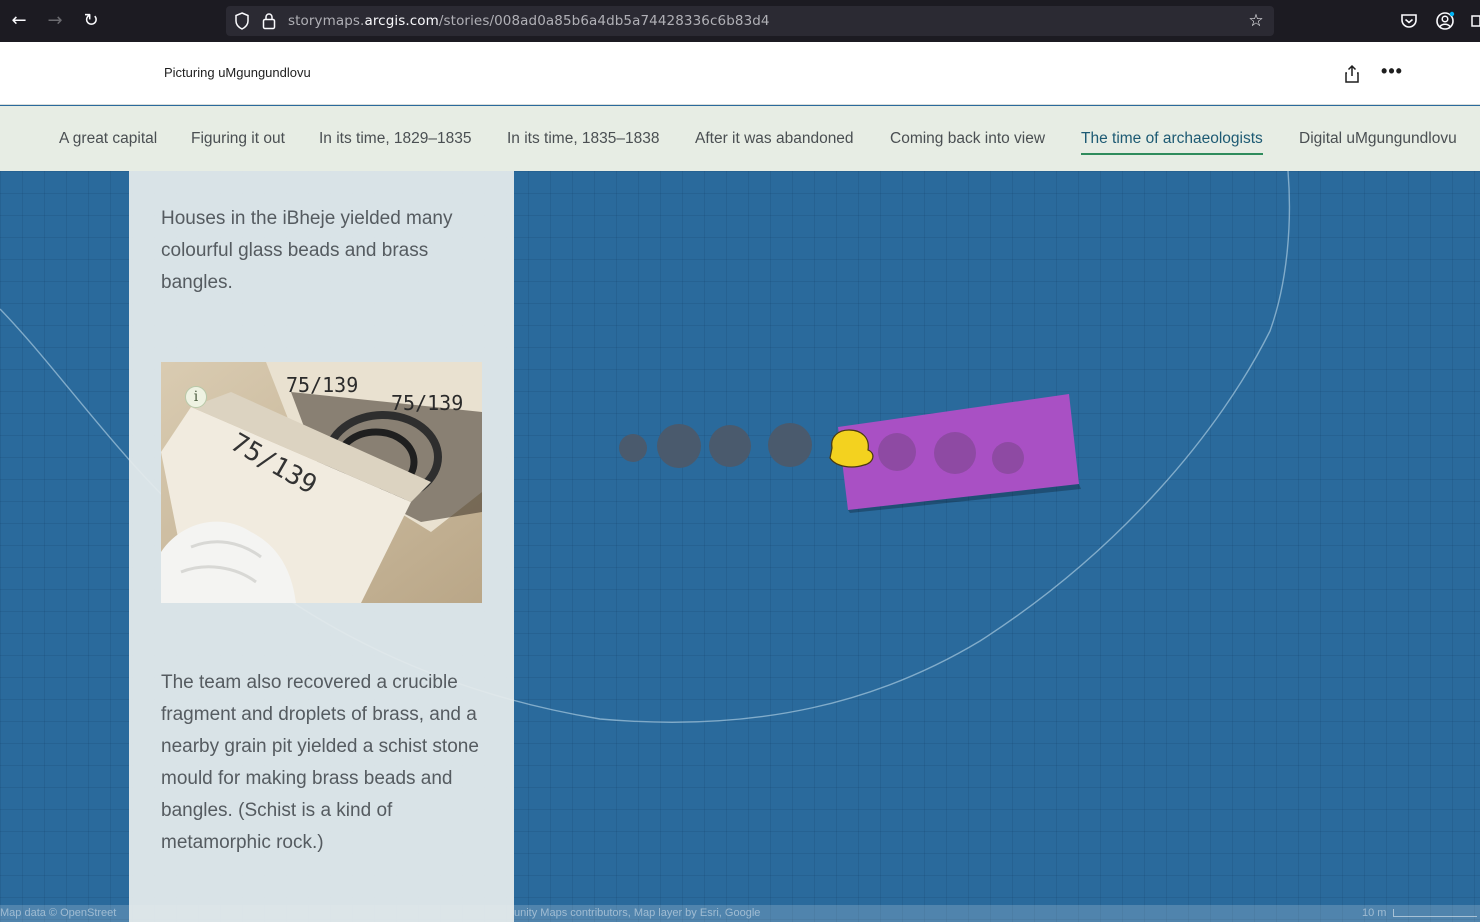 The height and width of the screenshot is (922, 1480). What do you see at coordinates (1435, 913) in the screenshot?
I see `scale-bar` at bounding box center [1435, 913].